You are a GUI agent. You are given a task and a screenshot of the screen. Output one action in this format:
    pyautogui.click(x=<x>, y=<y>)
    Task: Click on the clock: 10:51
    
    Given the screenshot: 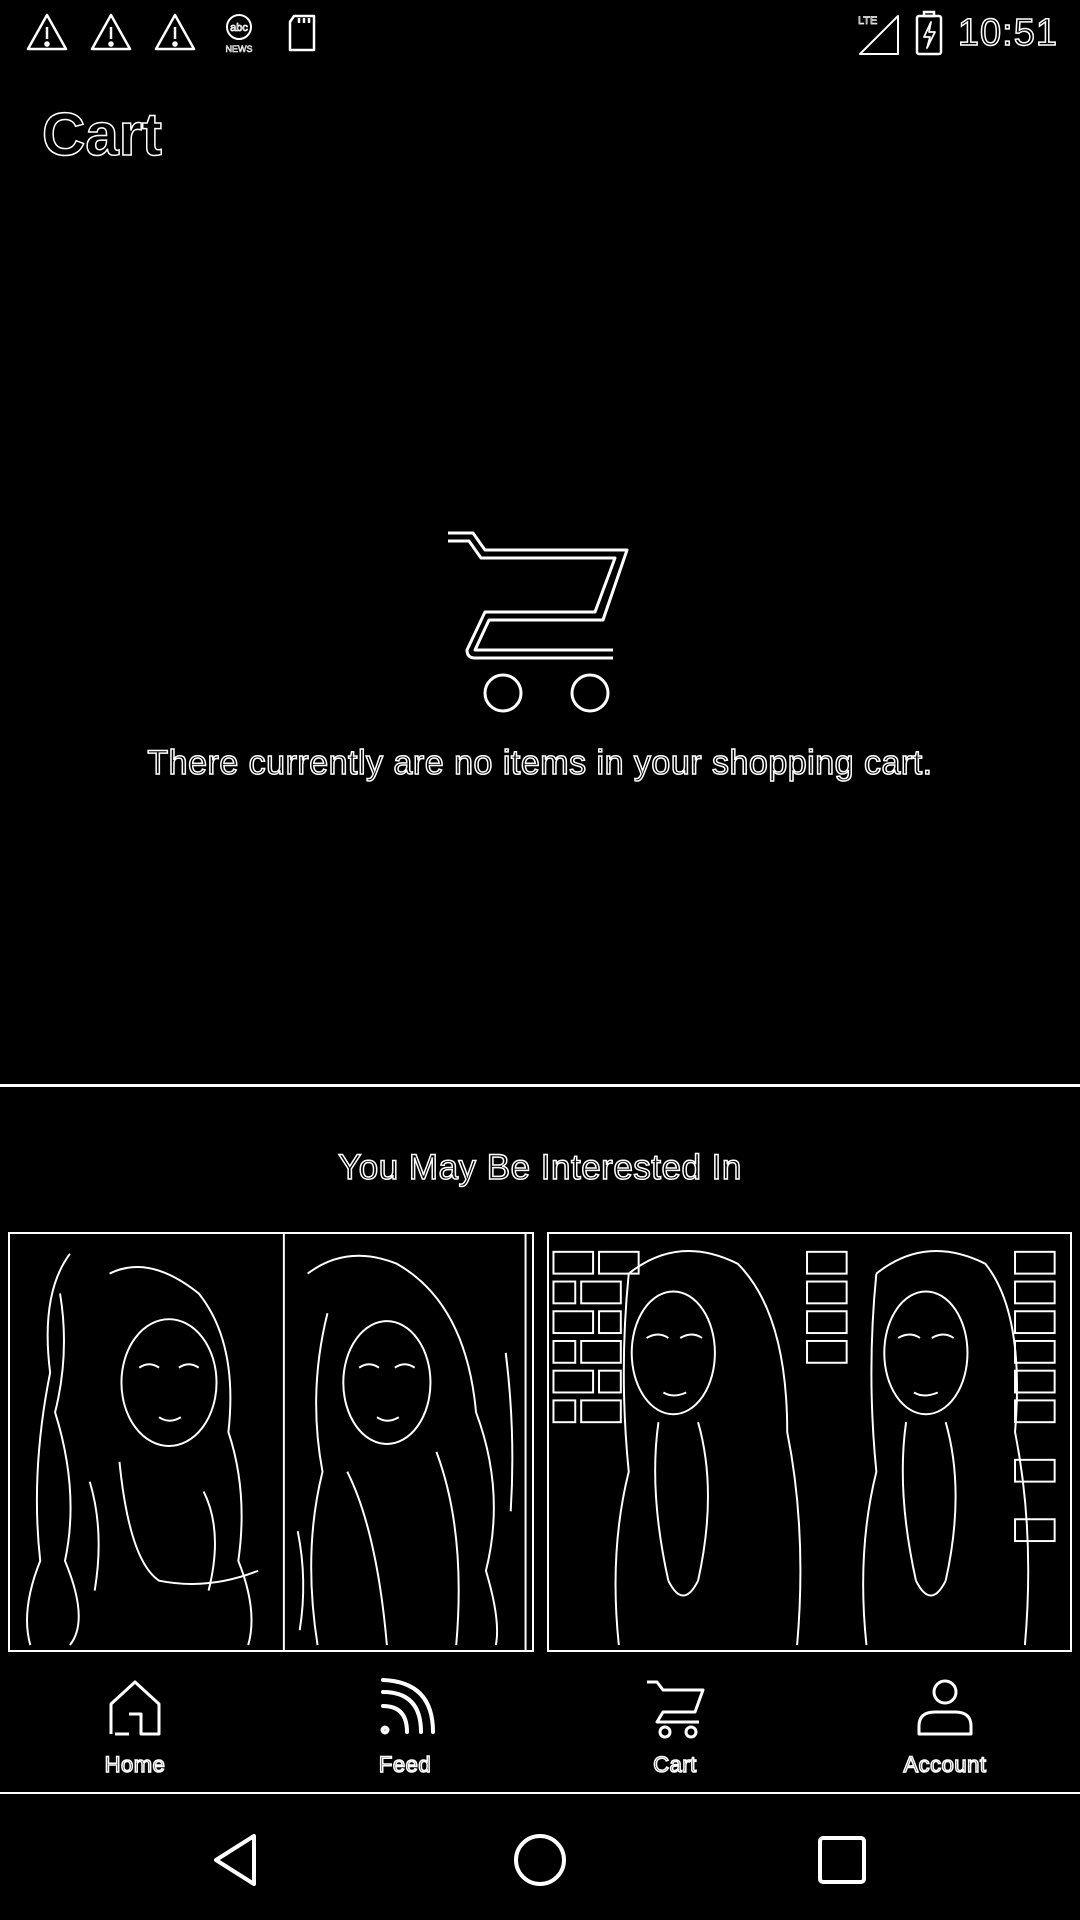 What is the action you would take?
    pyautogui.click(x=1007, y=33)
    